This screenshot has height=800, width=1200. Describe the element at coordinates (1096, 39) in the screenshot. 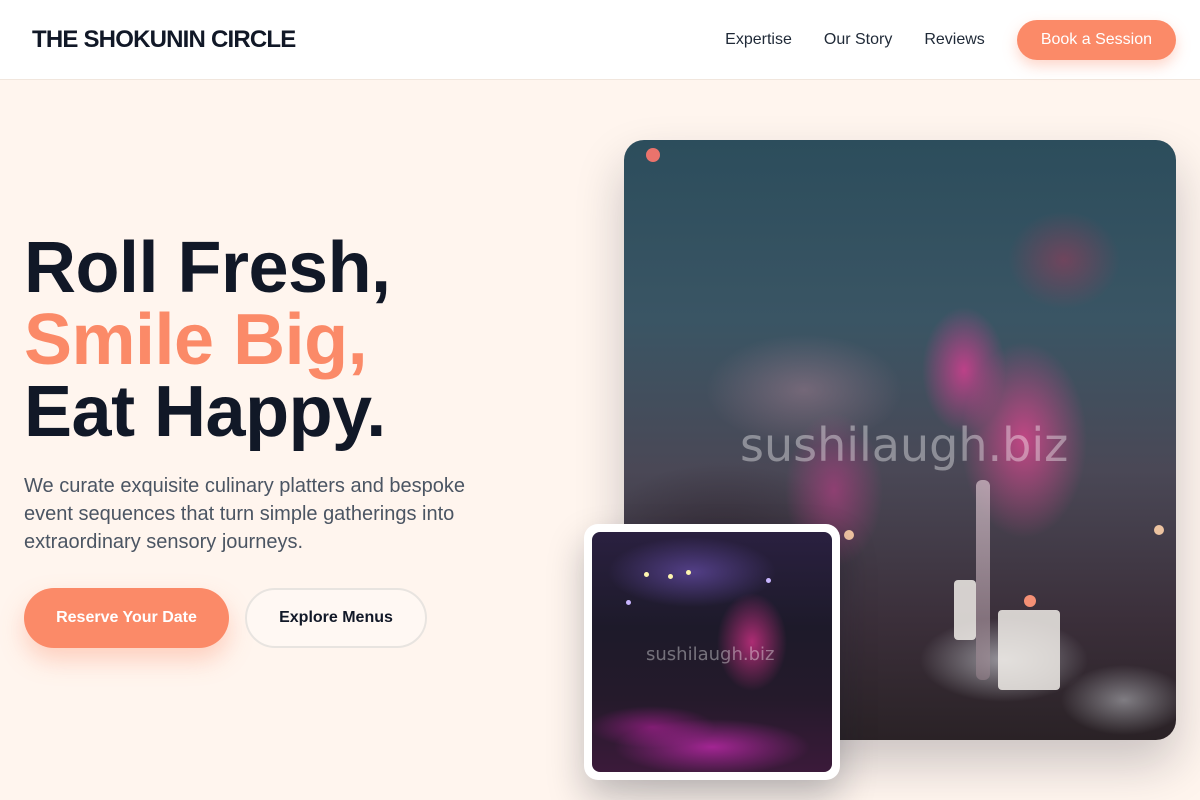

I see `book-session-button: Book a Session` at that location.